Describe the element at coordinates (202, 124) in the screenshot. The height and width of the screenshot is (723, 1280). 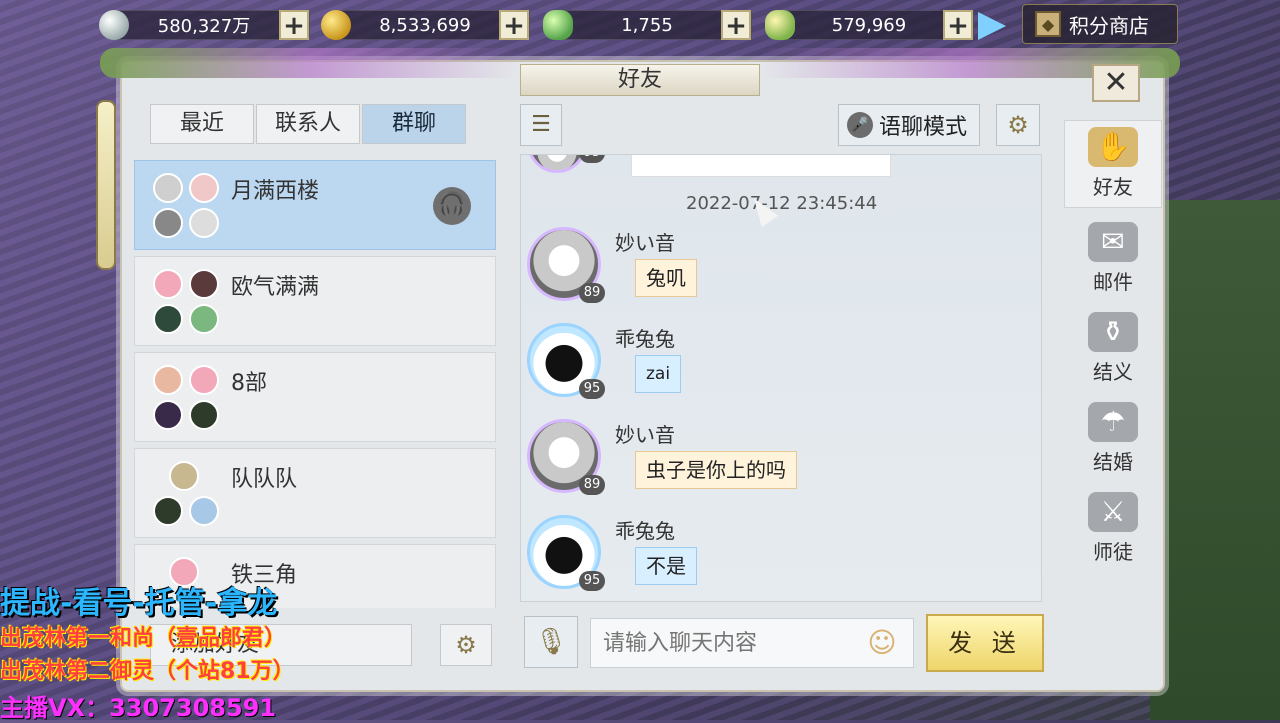
I see `tab-recent: 最近` at that location.